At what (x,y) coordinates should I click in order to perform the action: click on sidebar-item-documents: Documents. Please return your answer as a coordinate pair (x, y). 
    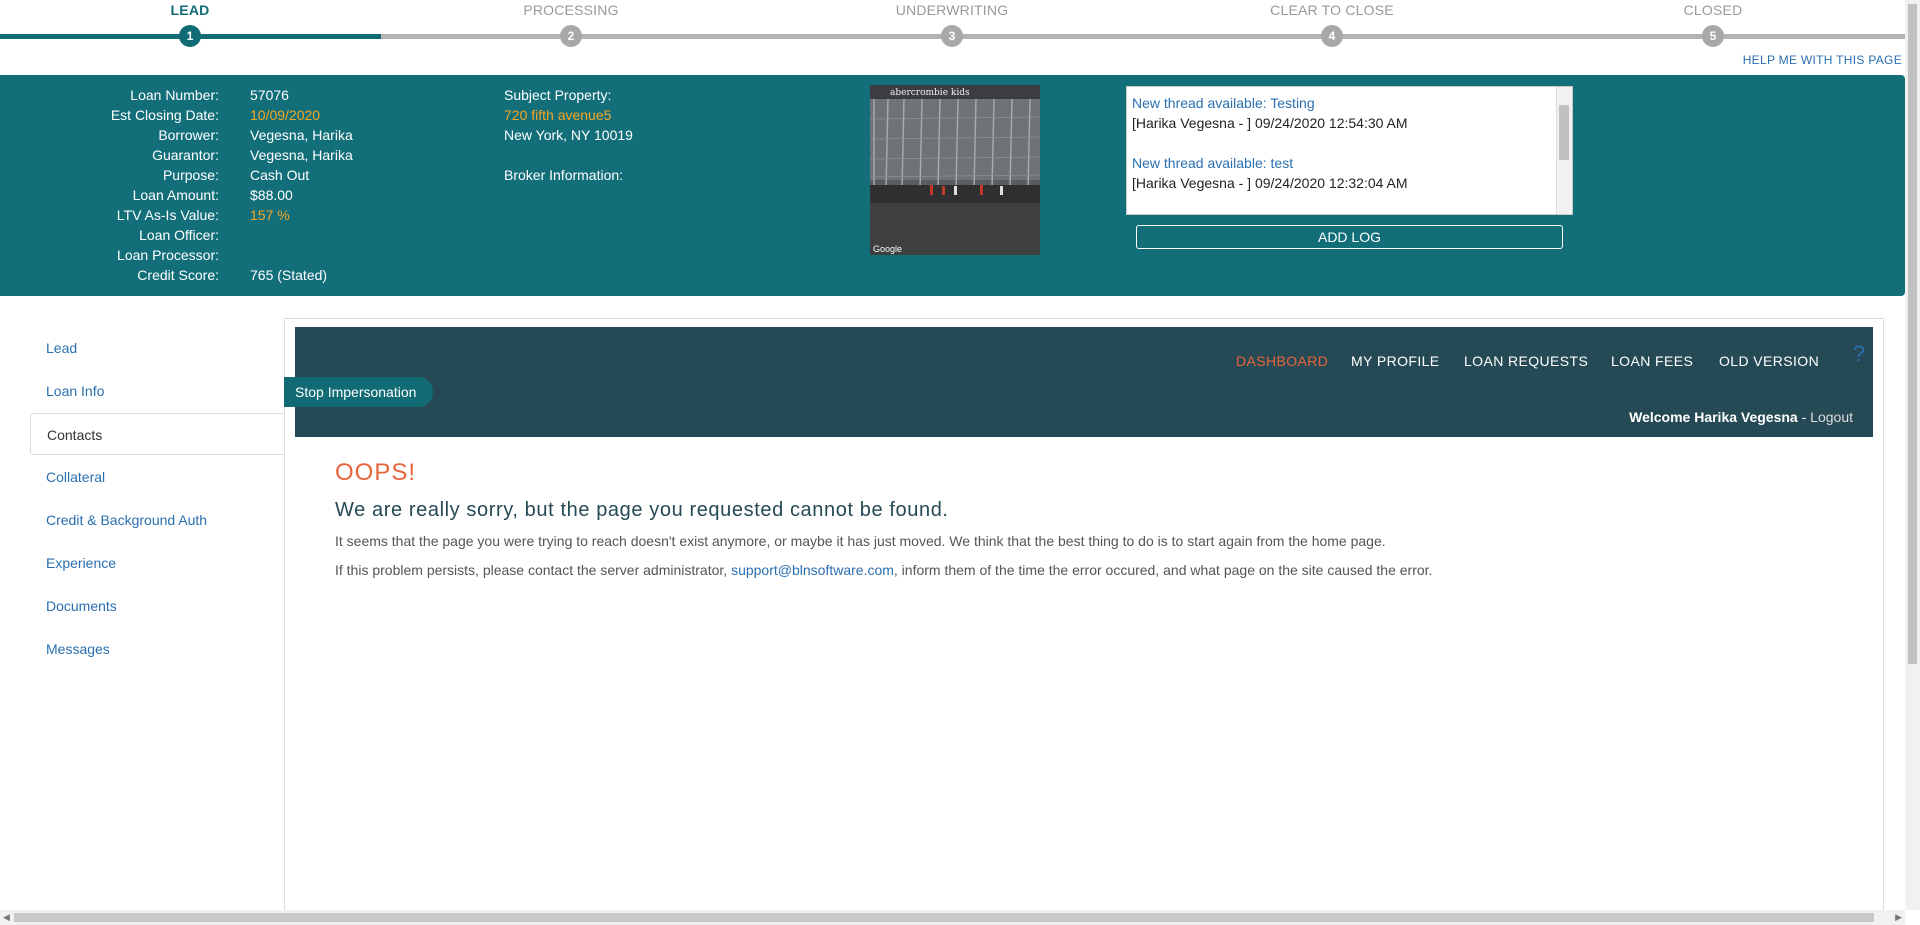
    Looking at the image, I should click on (157, 606).